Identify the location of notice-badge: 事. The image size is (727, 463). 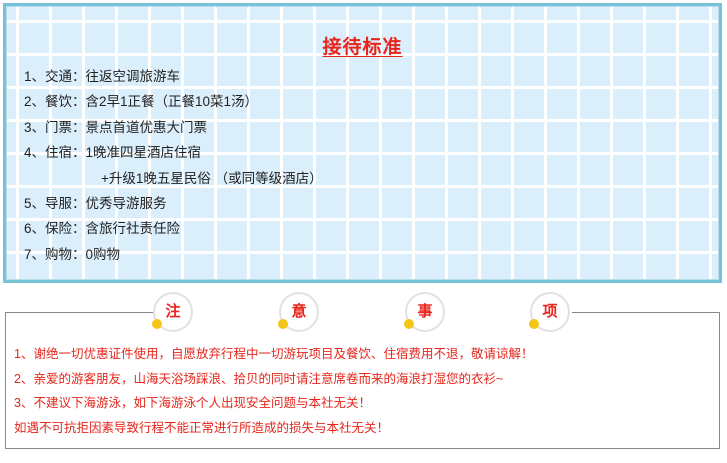
(424, 312).